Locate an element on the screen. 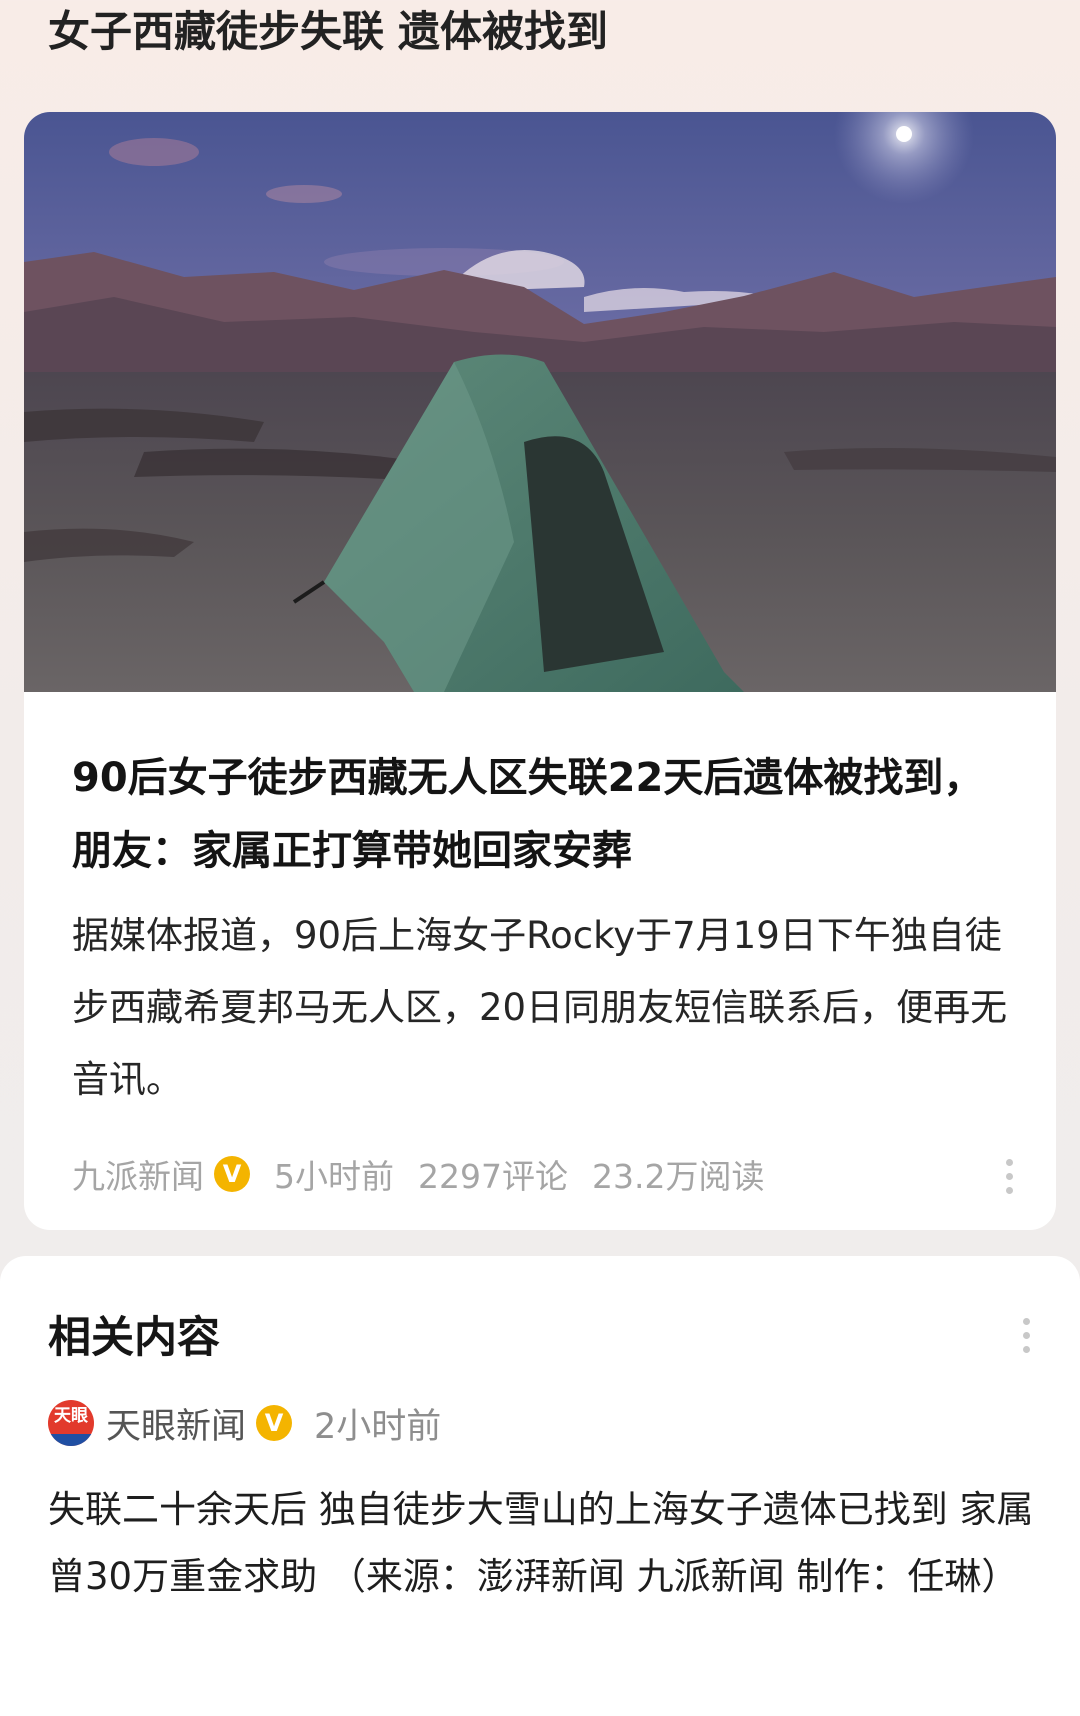 This screenshot has height=1716, width=1080. article-meta: 九派新闻 V 5小时前 2297评论 23.2万阅读 is located at coordinates (418, 1174).